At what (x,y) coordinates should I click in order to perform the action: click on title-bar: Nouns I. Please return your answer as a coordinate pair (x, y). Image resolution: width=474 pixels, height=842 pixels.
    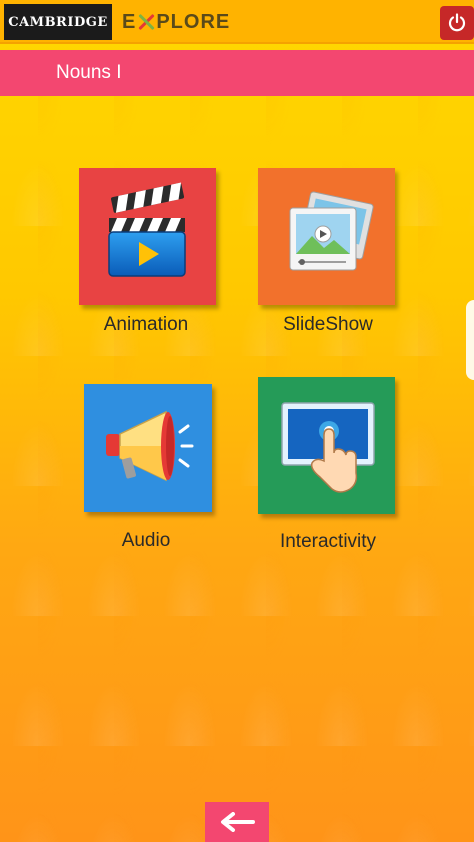
    Looking at the image, I should click on (237, 73).